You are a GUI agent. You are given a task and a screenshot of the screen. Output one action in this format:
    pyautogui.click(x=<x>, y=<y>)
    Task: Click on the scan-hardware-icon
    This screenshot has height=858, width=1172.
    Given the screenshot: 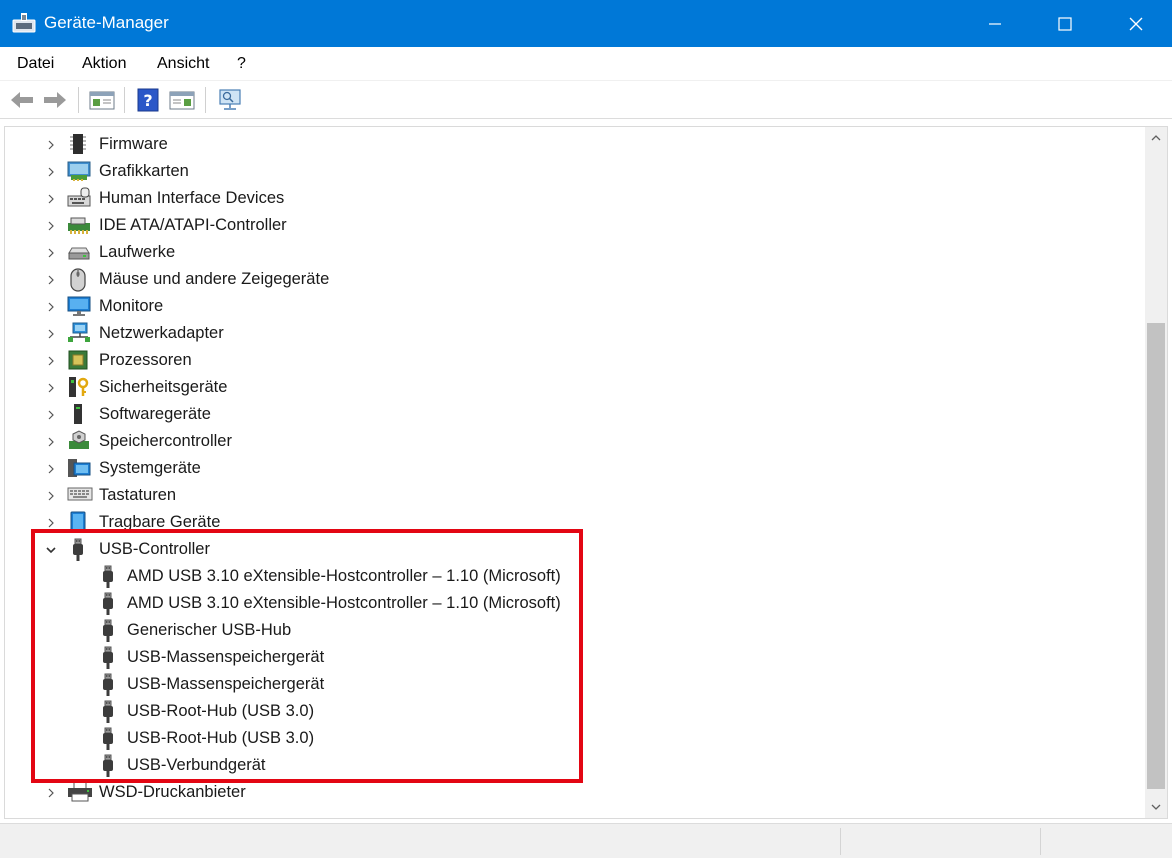 What is the action you would take?
    pyautogui.click(x=230, y=99)
    